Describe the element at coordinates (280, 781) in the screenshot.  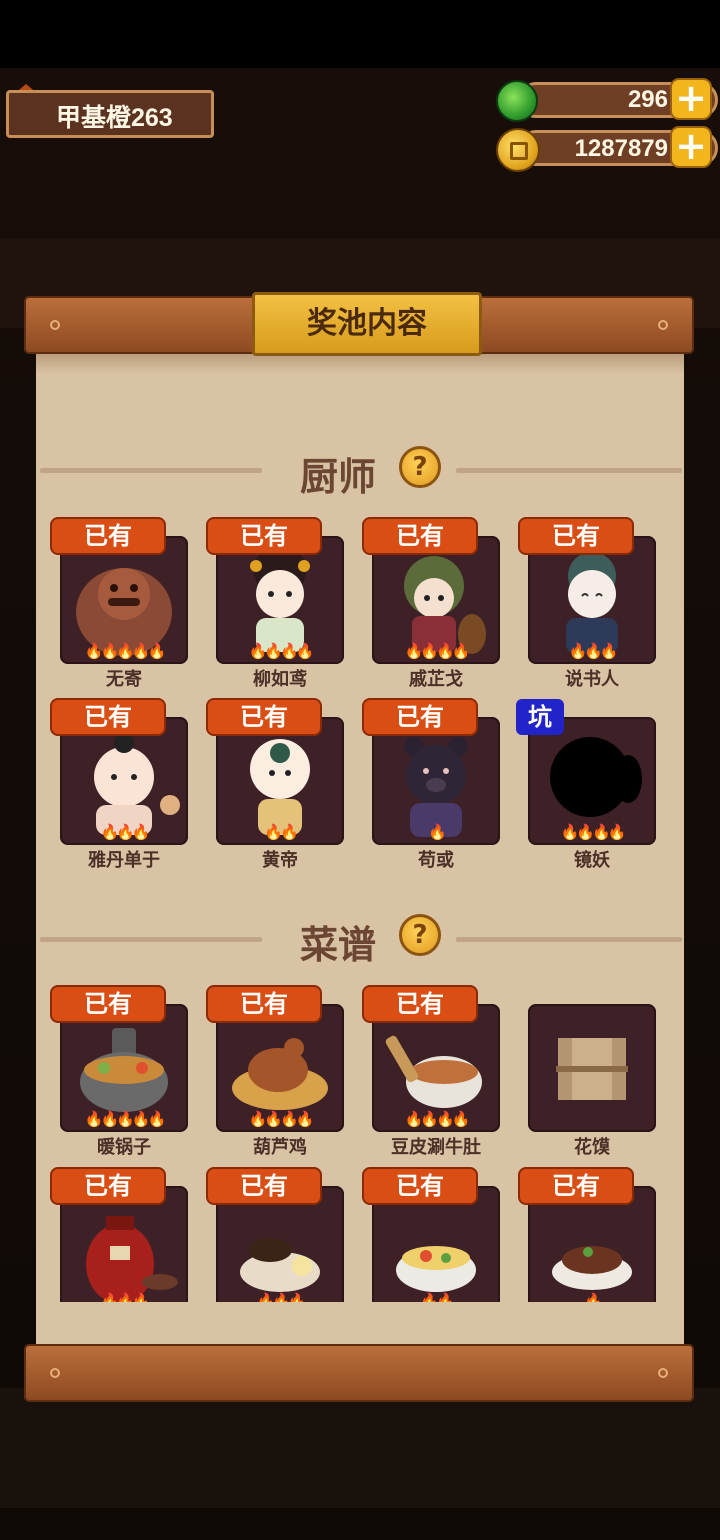
I see `chef-card: 🔥🔥` at that location.